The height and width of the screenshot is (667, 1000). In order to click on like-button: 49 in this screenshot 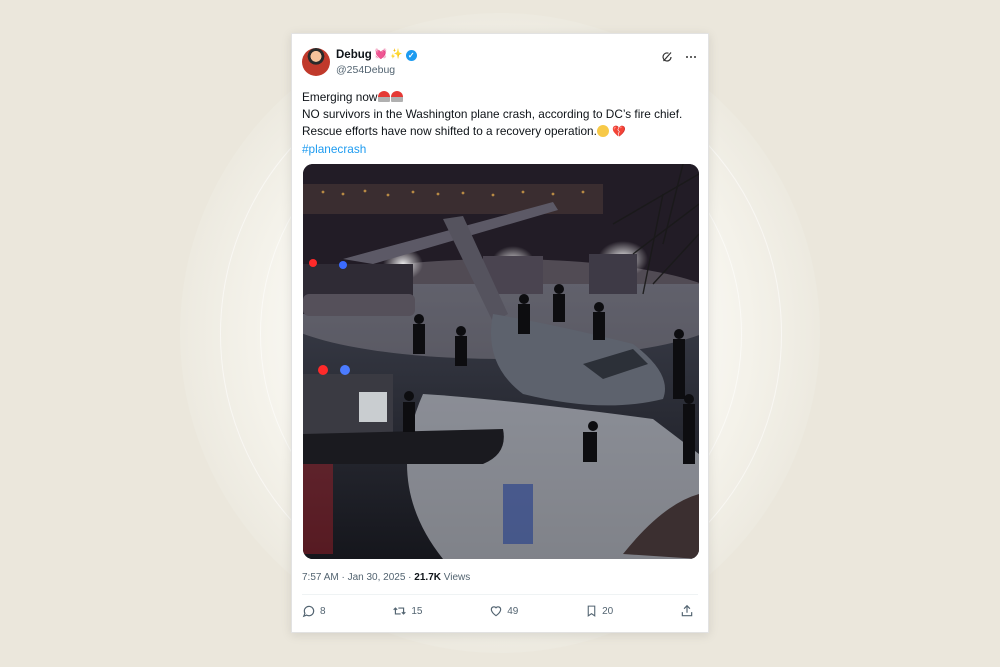, I will do `click(503, 611)`.